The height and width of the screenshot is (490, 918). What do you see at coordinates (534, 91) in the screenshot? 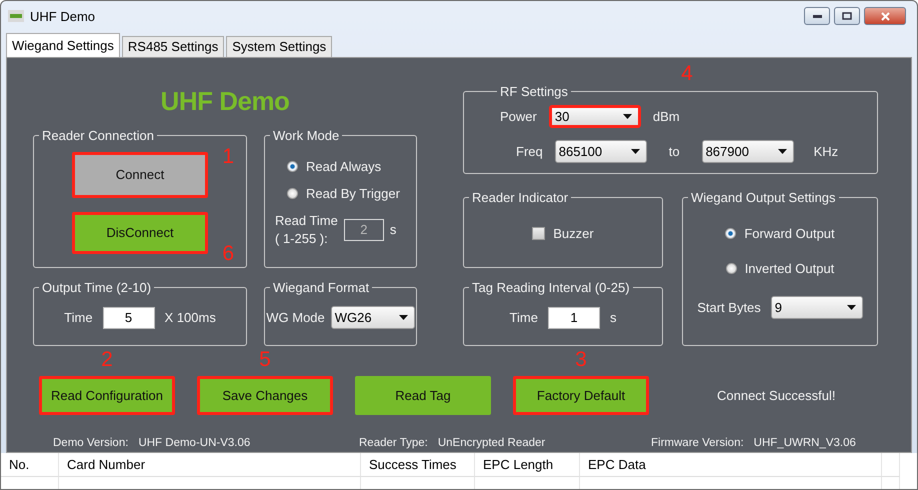
I see `group-title: RF Settings` at bounding box center [534, 91].